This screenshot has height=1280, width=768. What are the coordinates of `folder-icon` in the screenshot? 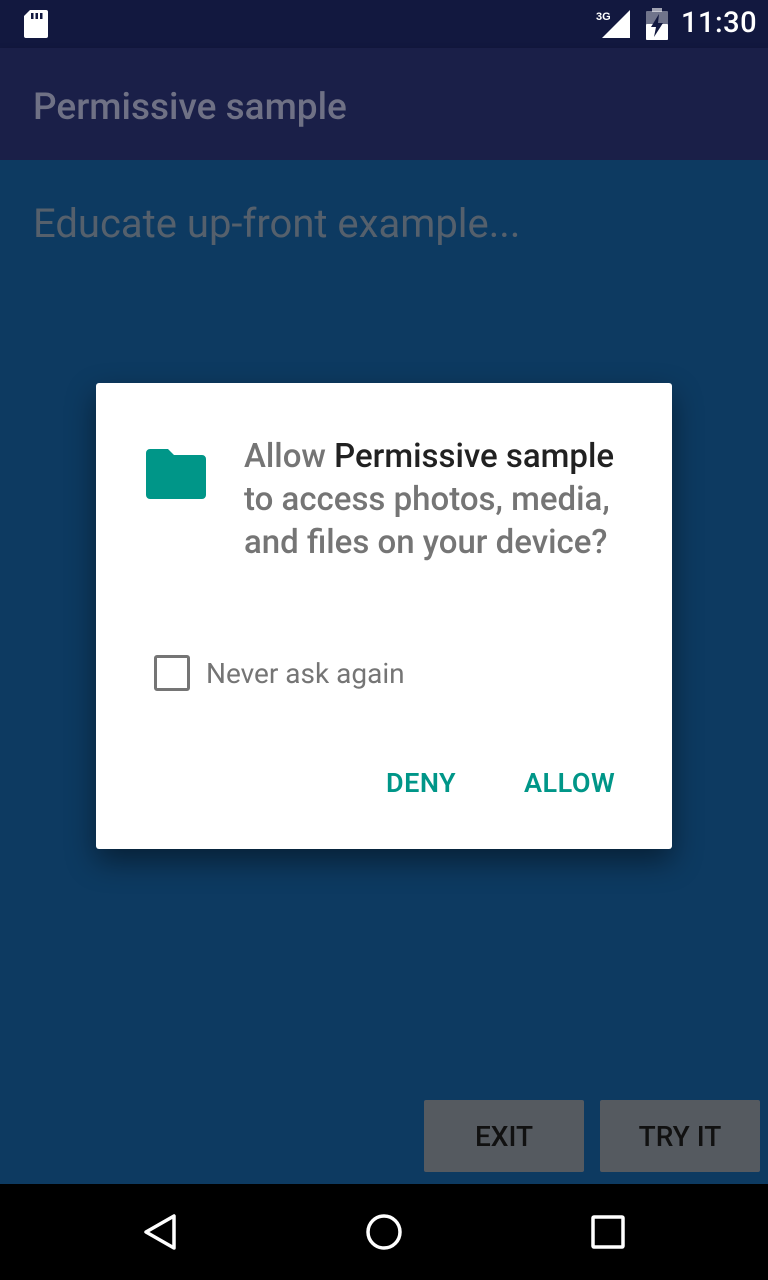 It's located at (176, 474).